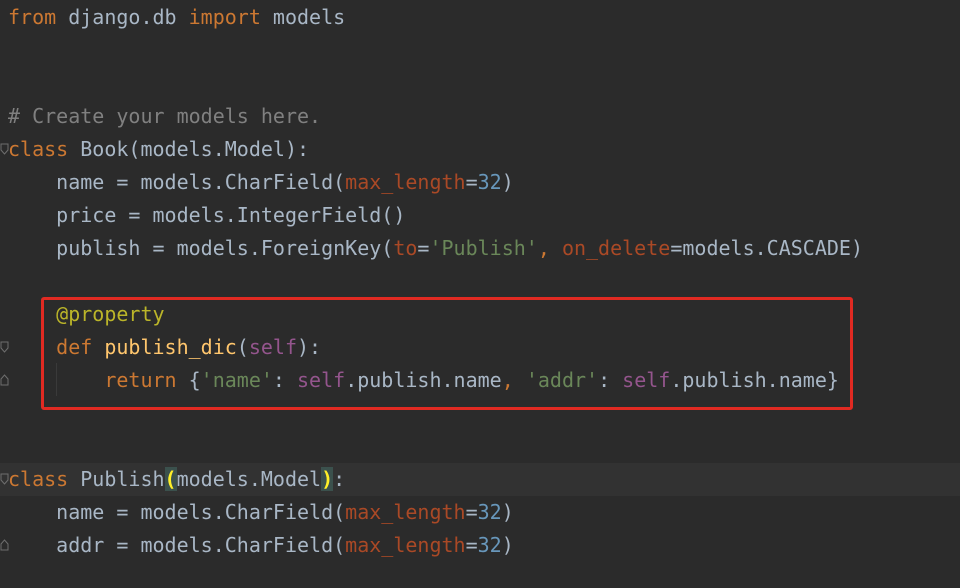  Describe the element at coordinates (285, 479) in the screenshot. I see `code-token: .Model` at that location.